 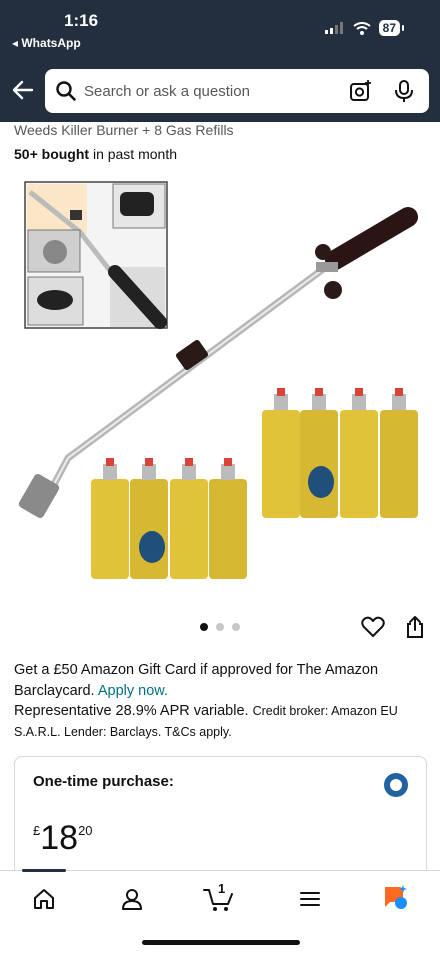 I want to click on gas-canisters-back, so click(x=340, y=453).